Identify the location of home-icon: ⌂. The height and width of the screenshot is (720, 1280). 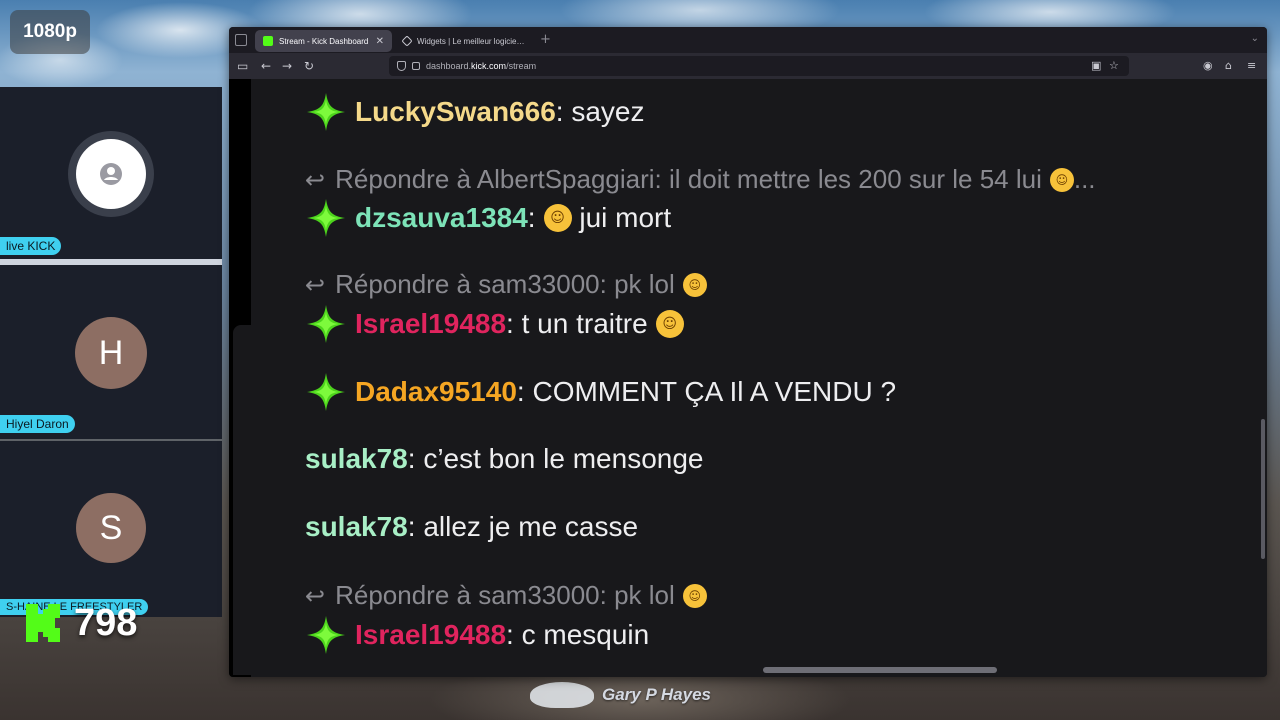
(1228, 65).